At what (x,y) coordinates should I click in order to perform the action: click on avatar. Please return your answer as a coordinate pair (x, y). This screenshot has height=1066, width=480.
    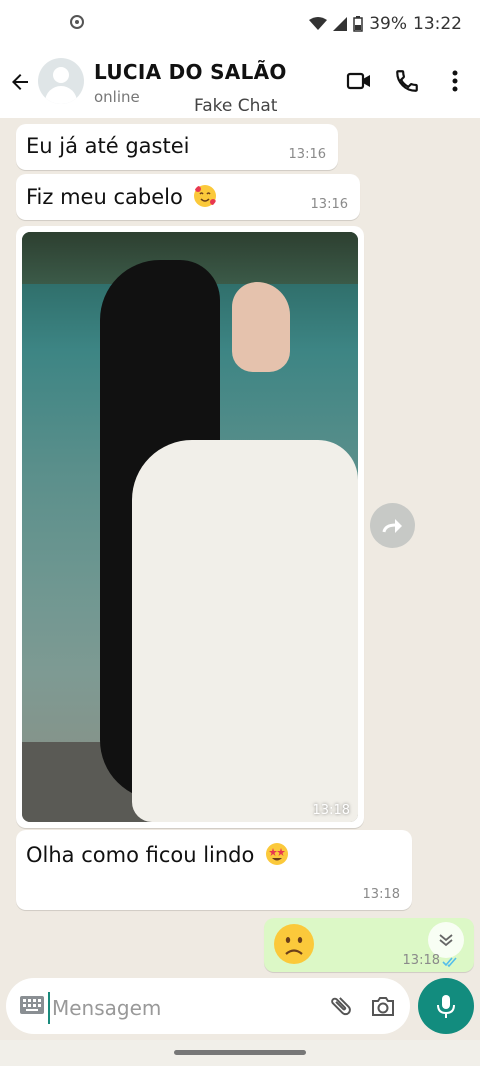
    Looking at the image, I should click on (61, 81).